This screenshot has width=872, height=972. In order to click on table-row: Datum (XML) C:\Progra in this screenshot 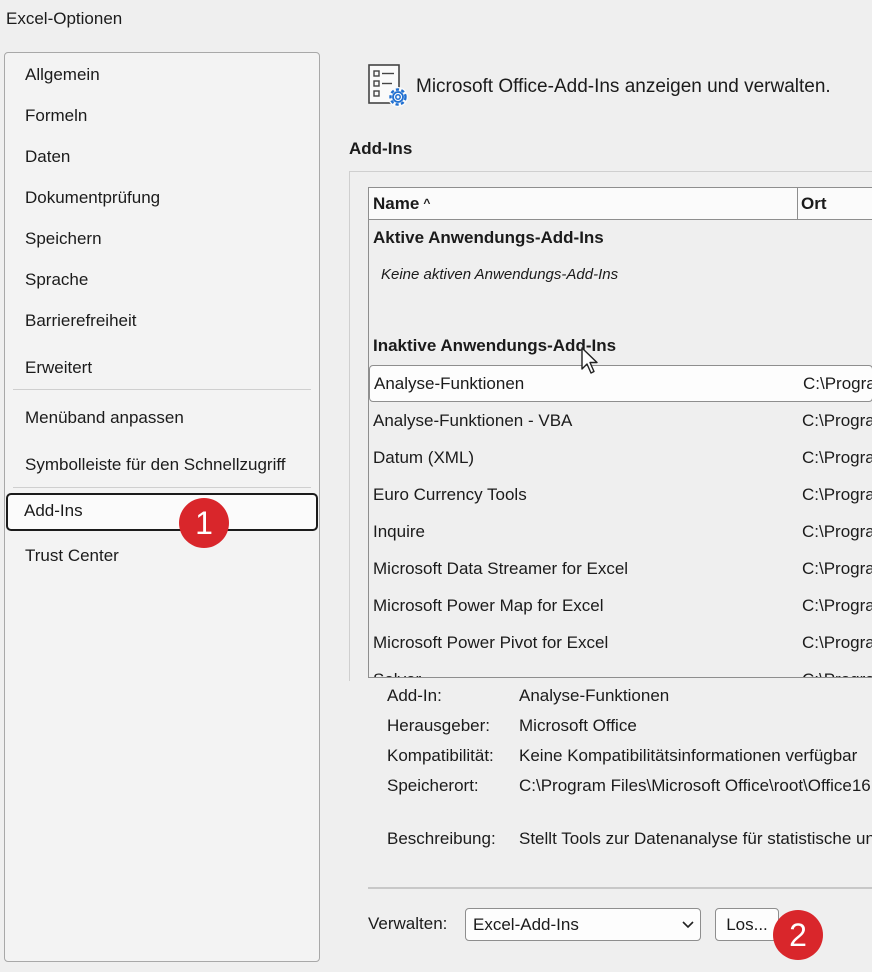, I will do `click(620, 457)`.